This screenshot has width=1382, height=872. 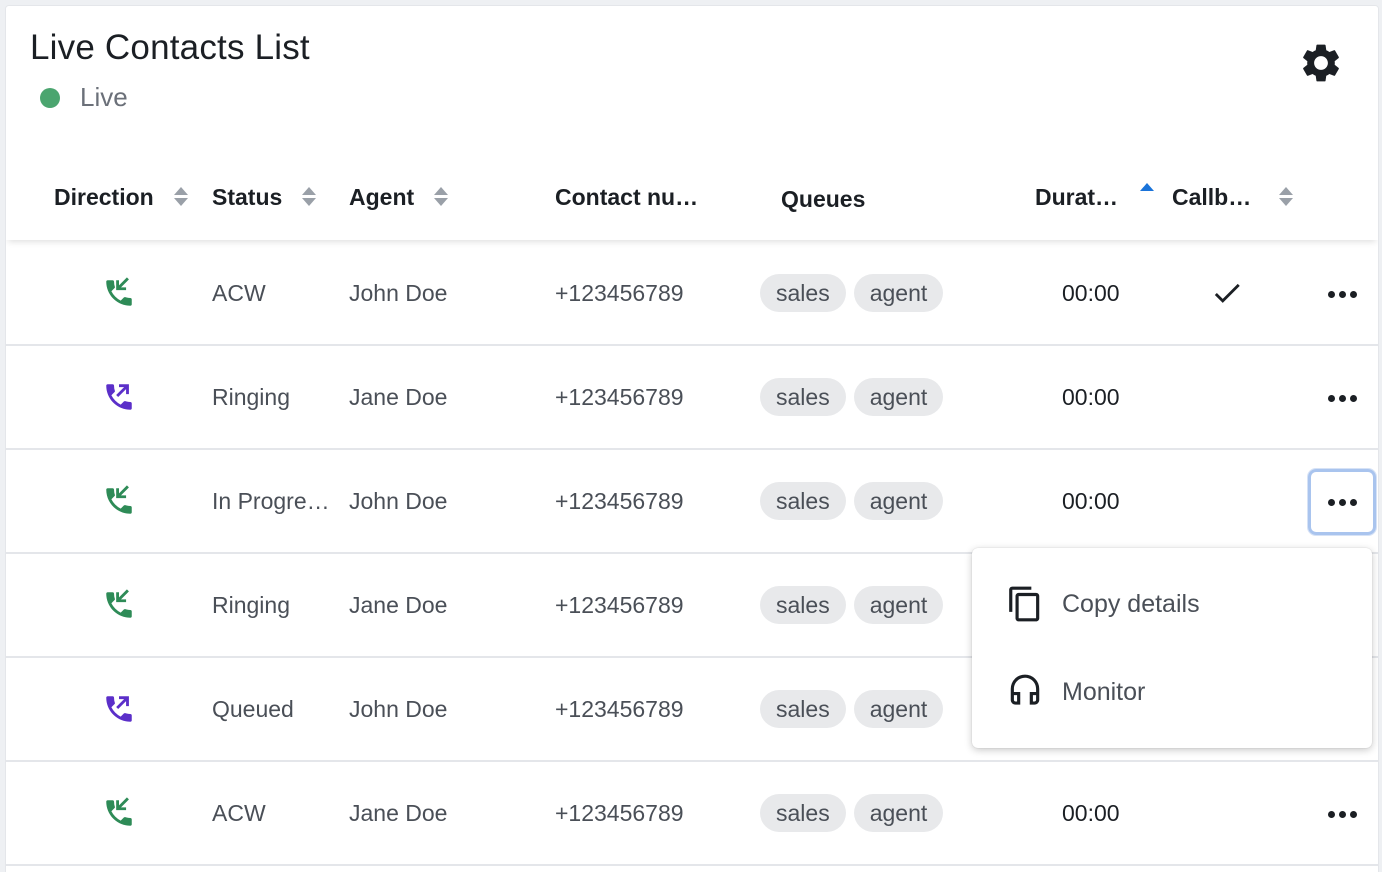 I want to click on column-label: Direction, so click(x=104, y=196).